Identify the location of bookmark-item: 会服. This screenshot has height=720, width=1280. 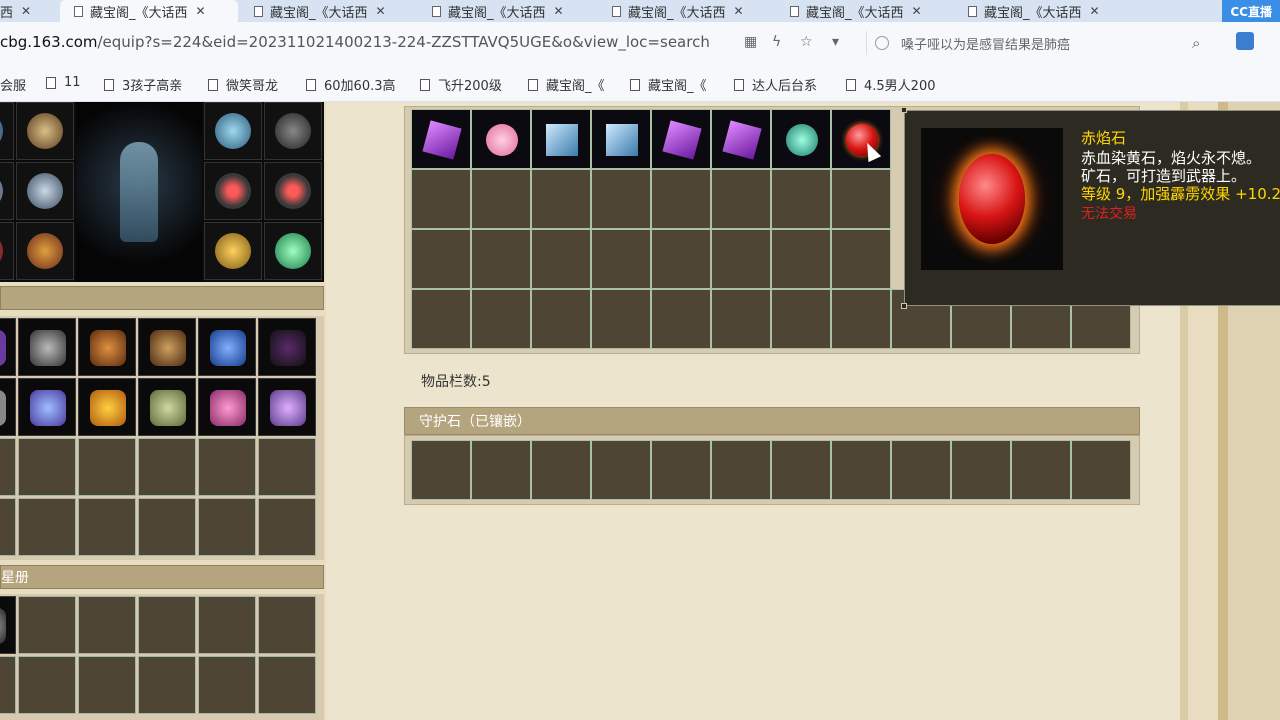
(13, 84).